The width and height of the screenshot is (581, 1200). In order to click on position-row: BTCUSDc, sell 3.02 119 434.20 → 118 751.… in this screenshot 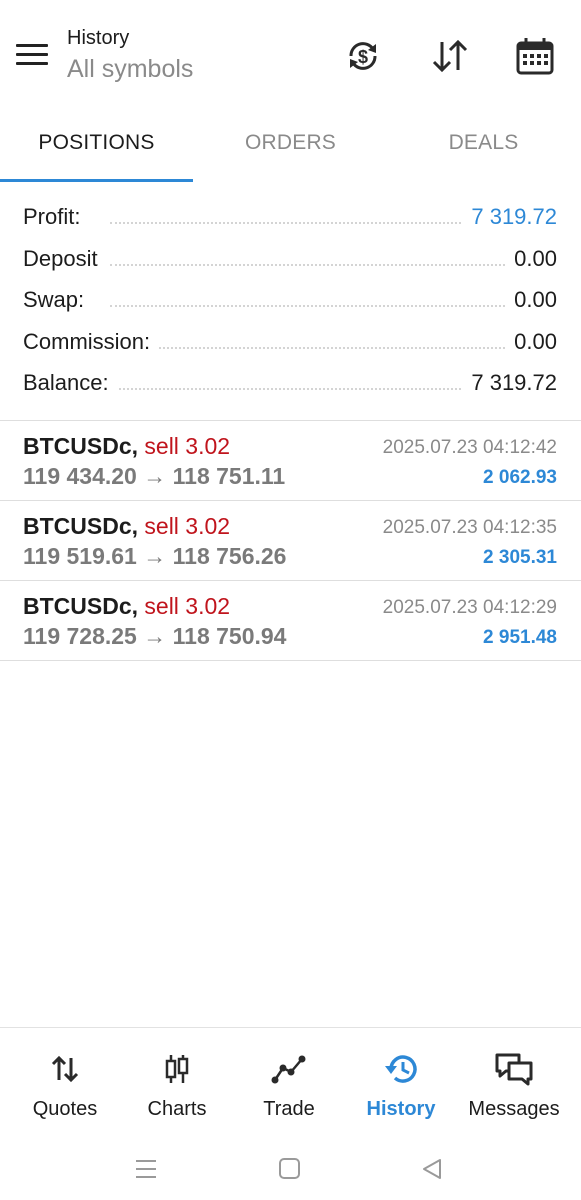, I will do `click(290, 461)`.